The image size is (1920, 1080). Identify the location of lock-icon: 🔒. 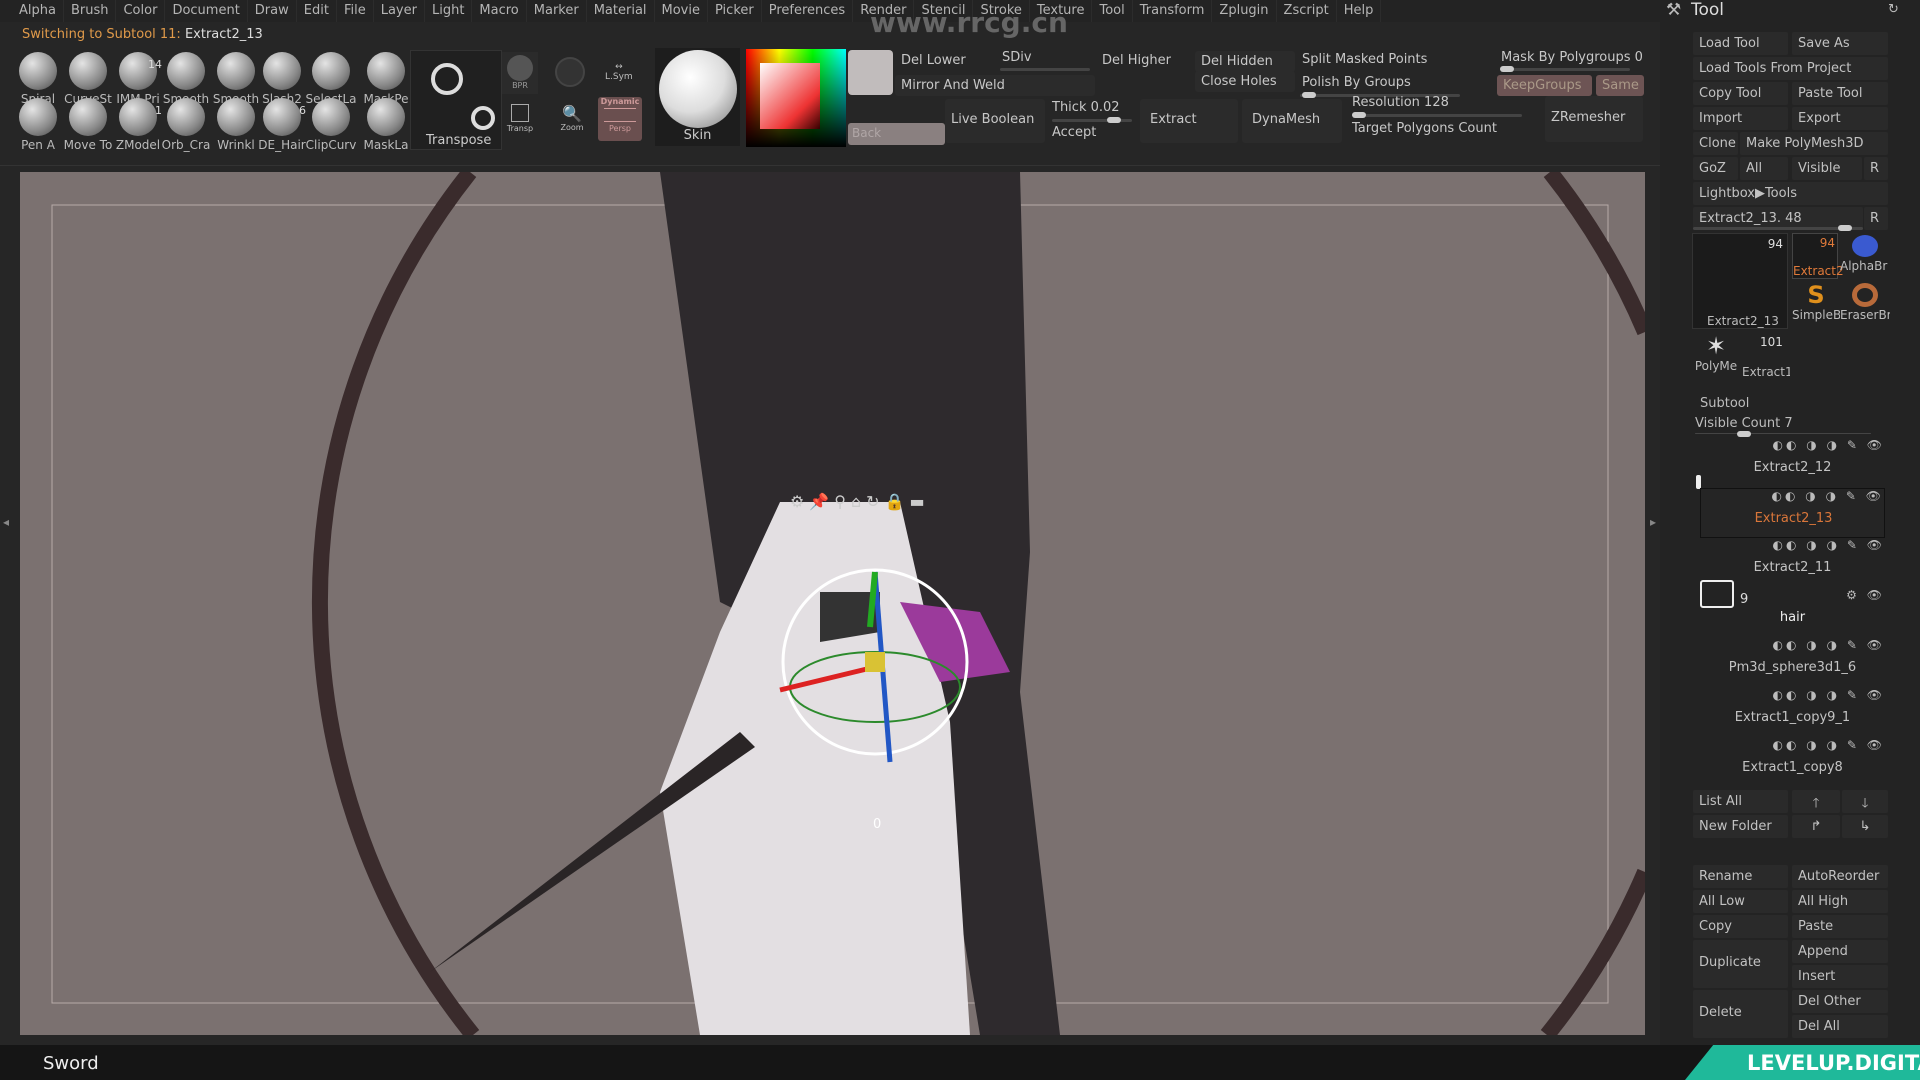
(897, 501).